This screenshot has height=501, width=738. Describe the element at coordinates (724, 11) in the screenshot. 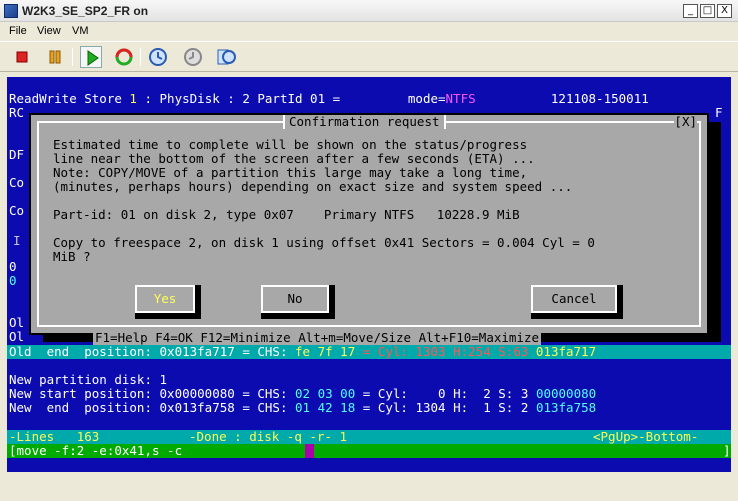

I see `close-button: X` at that location.